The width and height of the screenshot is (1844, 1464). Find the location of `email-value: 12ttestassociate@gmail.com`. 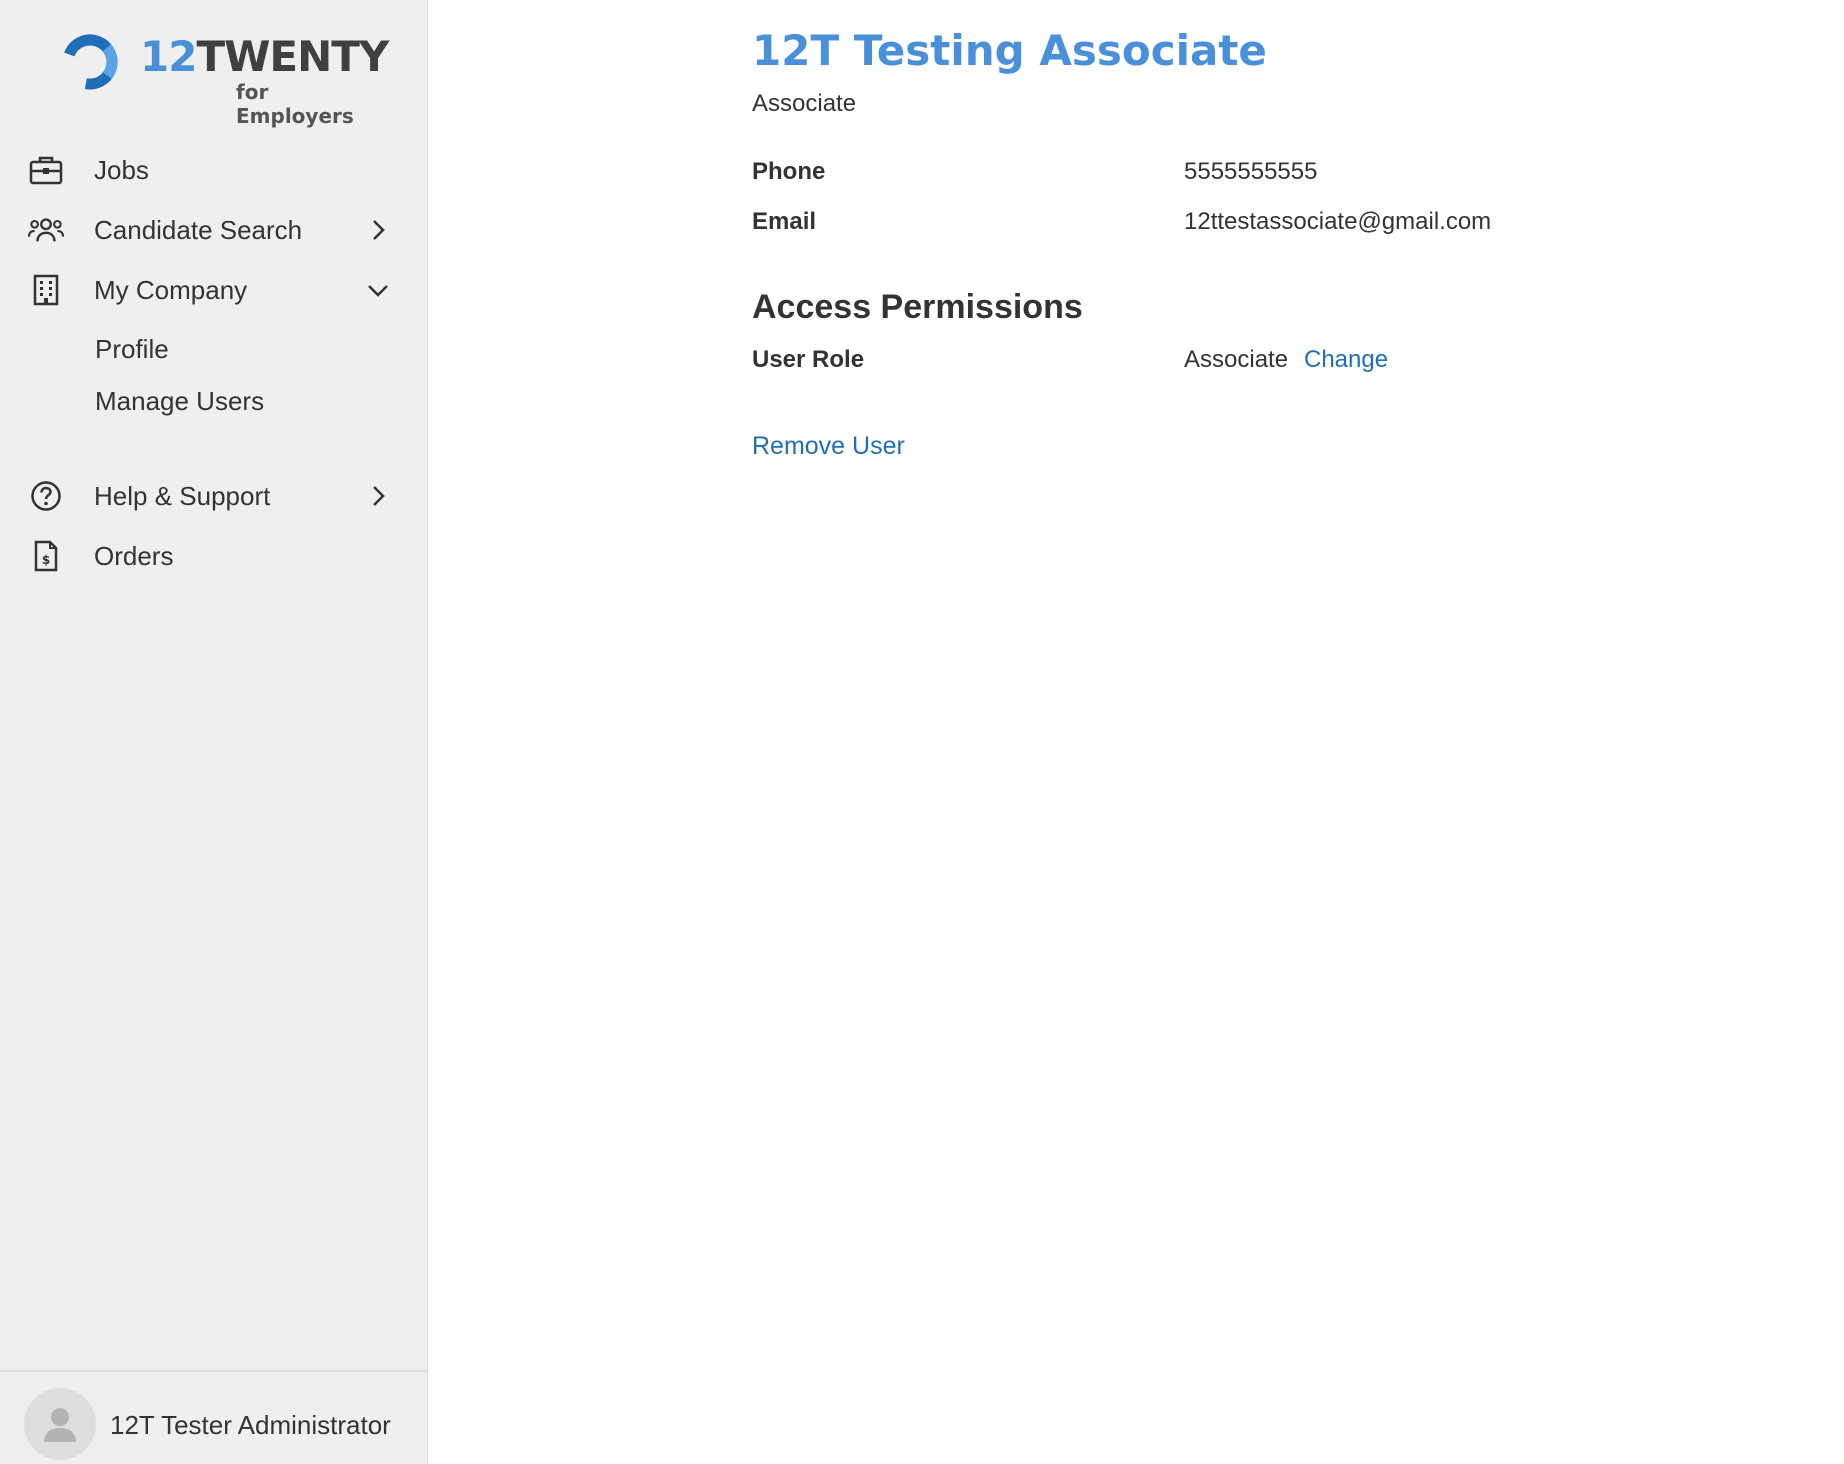

email-value: 12ttestassociate@gmail.com is located at coordinates (1338, 221).